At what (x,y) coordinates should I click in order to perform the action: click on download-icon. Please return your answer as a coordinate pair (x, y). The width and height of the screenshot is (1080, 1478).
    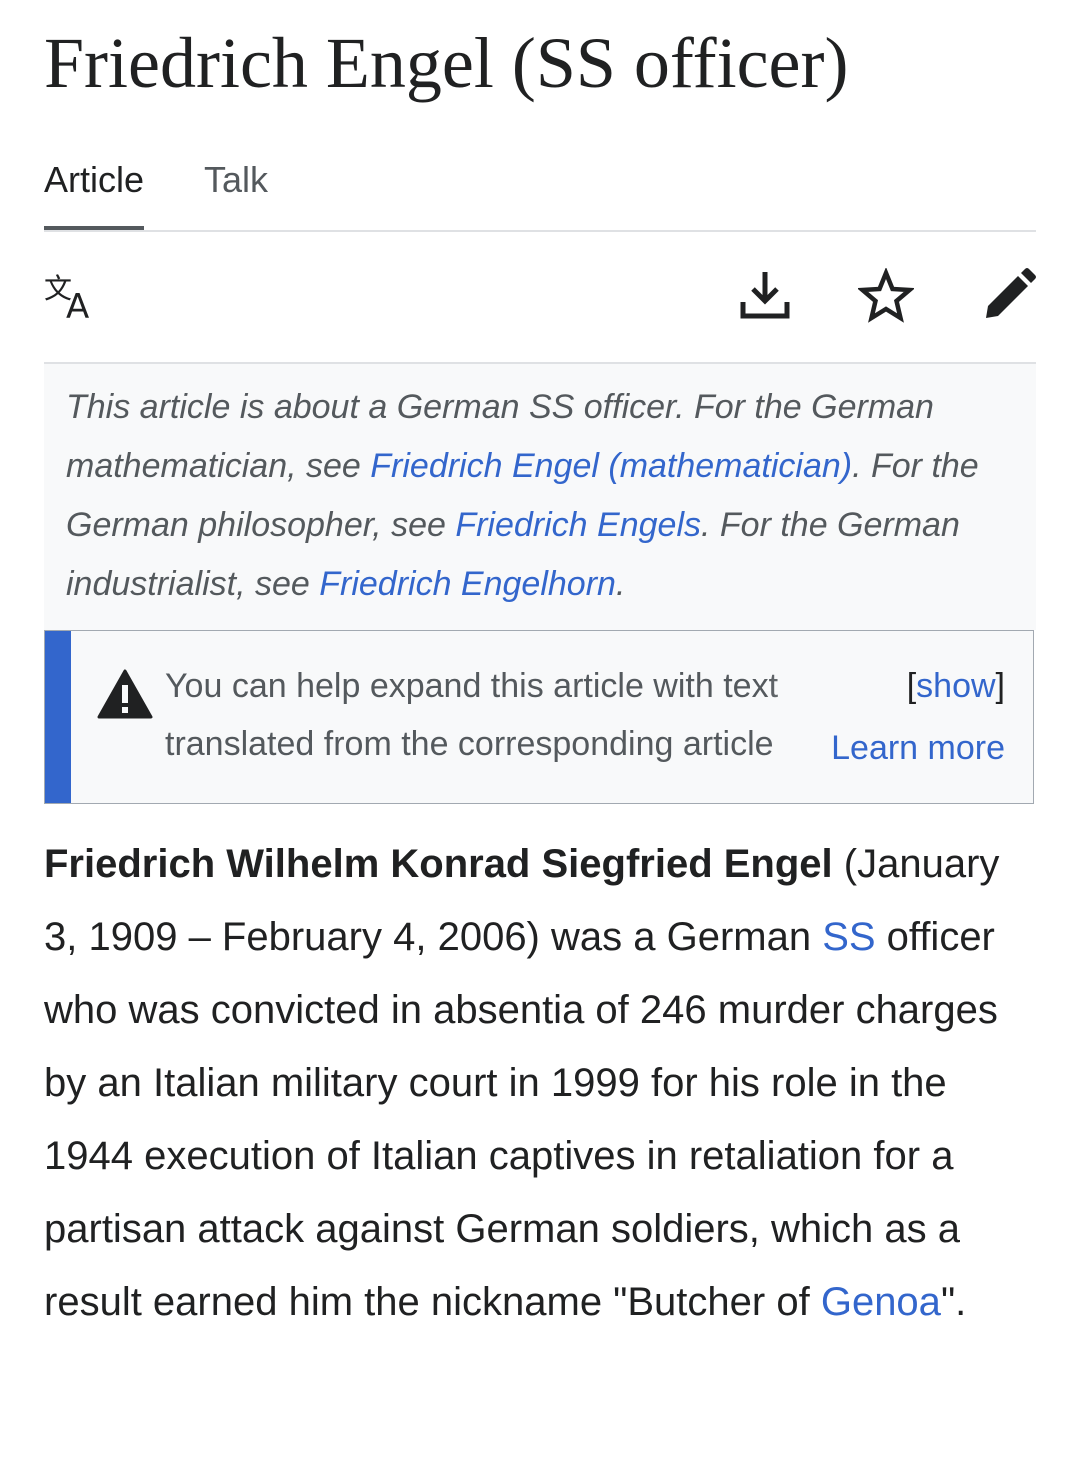
    Looking at the image, I should click on (765, 295).